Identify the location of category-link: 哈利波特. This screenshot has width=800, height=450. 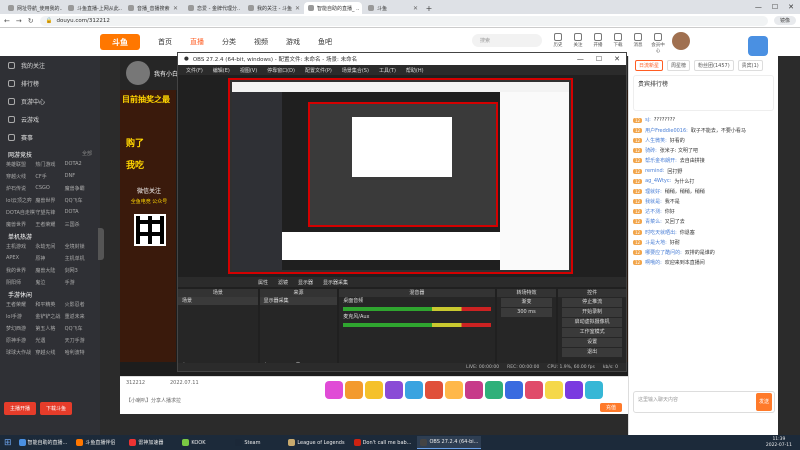
(79, 352).